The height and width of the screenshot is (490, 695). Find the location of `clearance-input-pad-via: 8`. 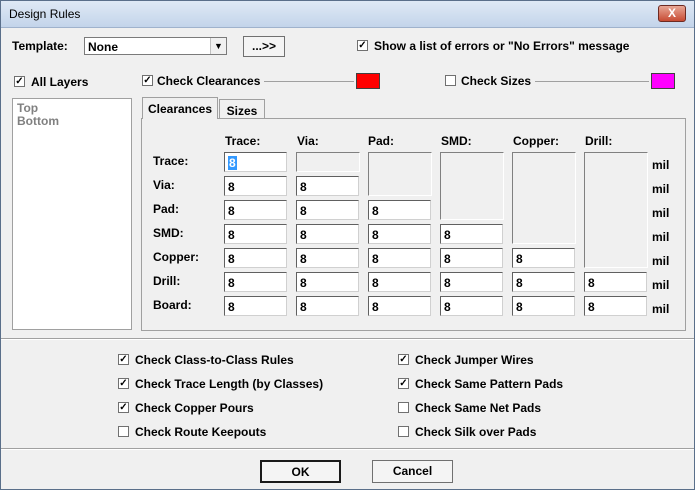

clearance-input-pad-via: 8 is located at coordinates (327, 210).